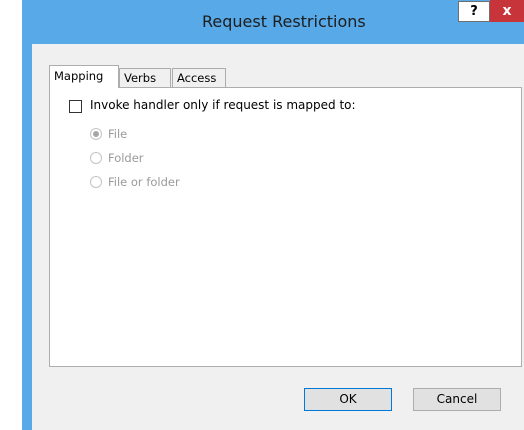  Describe the element at coordinates (474, 11) in the screenshot. I see `help-button: ?` at that location.